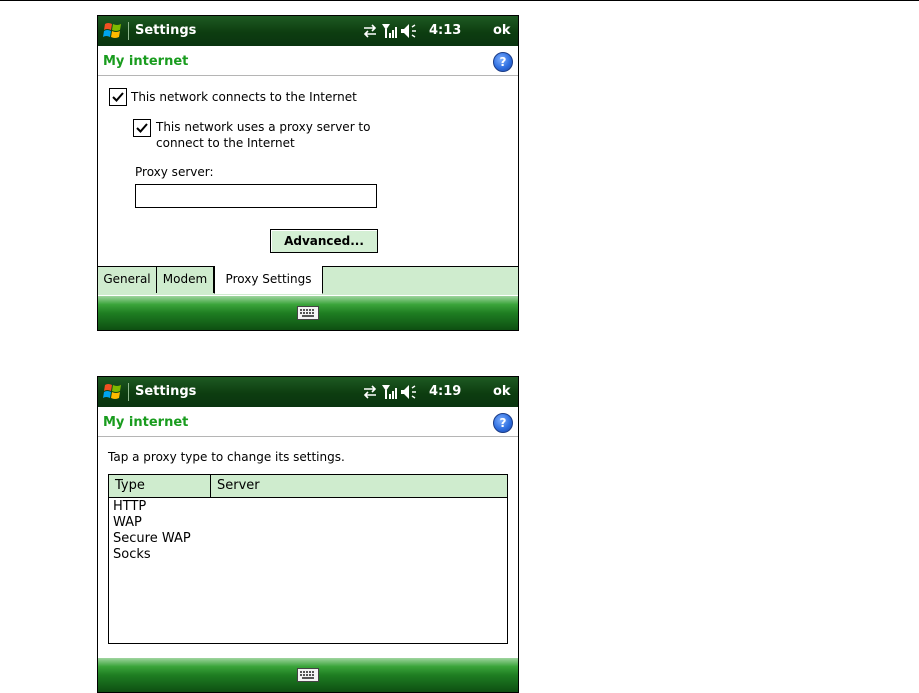  Describe the element at coordinates (263, 127) in the screenshot. I see `uses-proxy-label-line1: This network uses a proxy server to` at that location.